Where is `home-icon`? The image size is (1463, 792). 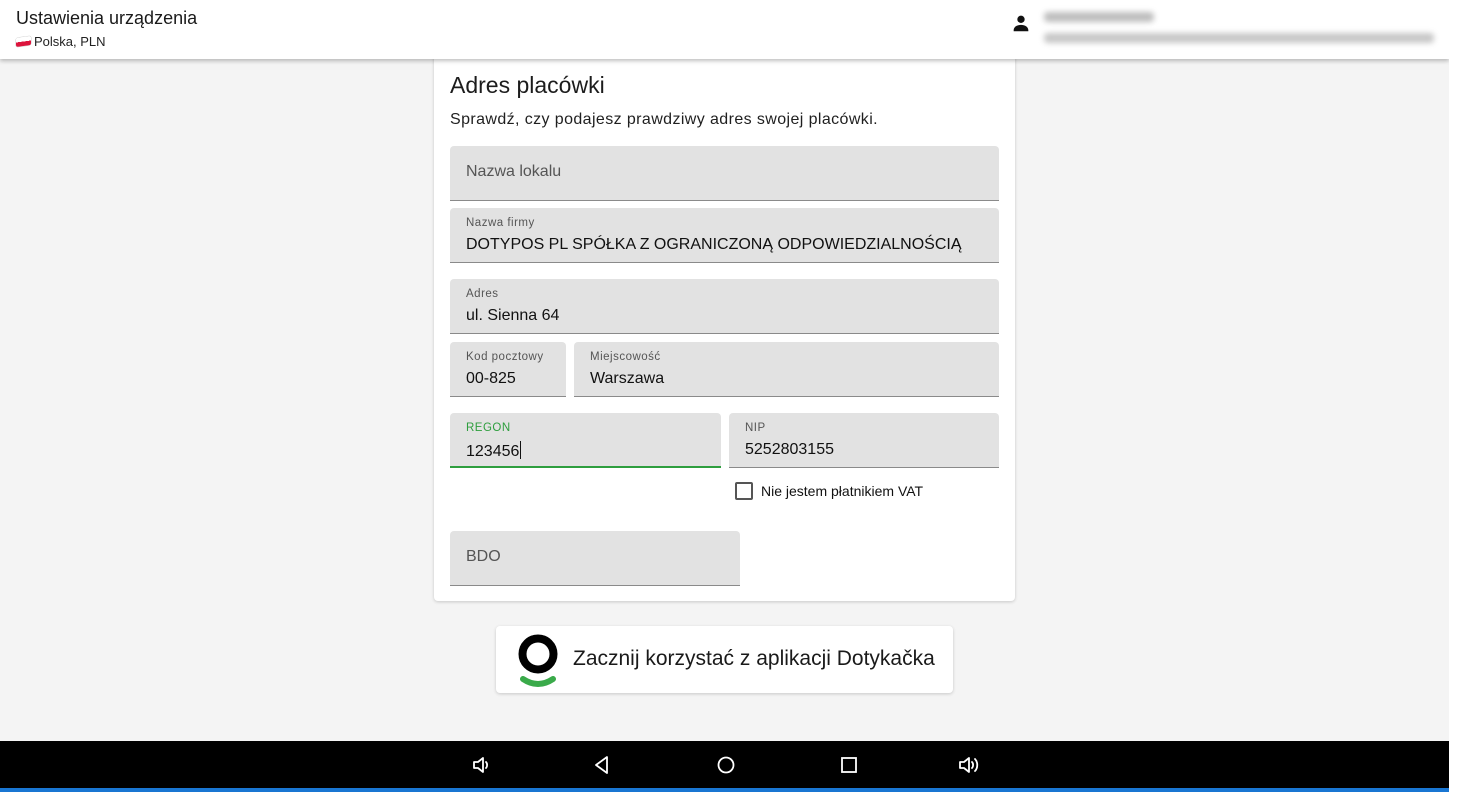 home-icon is located at coordinates (726, 765).